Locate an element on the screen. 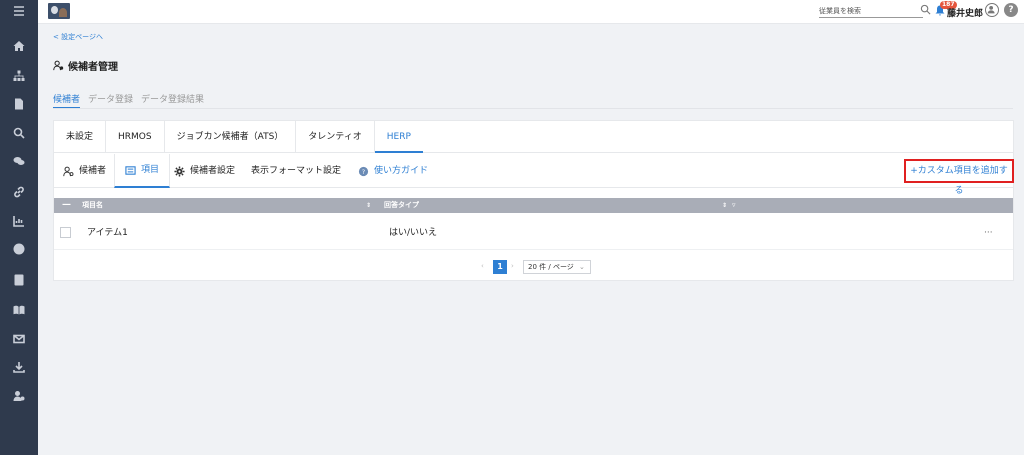 The width and height of the screenshot is (1024, 455). chart-icon is located at coordinates (19, 221).